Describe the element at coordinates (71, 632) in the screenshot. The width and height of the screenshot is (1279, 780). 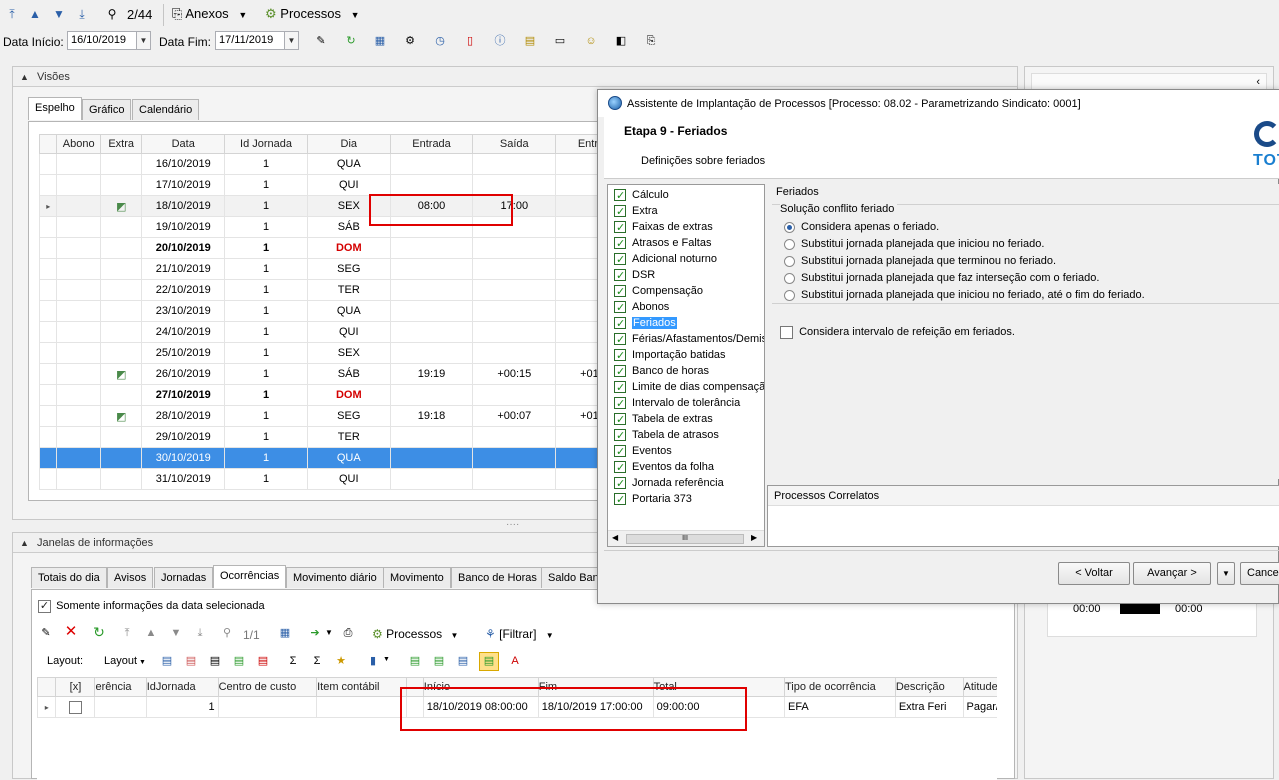
I see `delete-icon: ✕` at that location.